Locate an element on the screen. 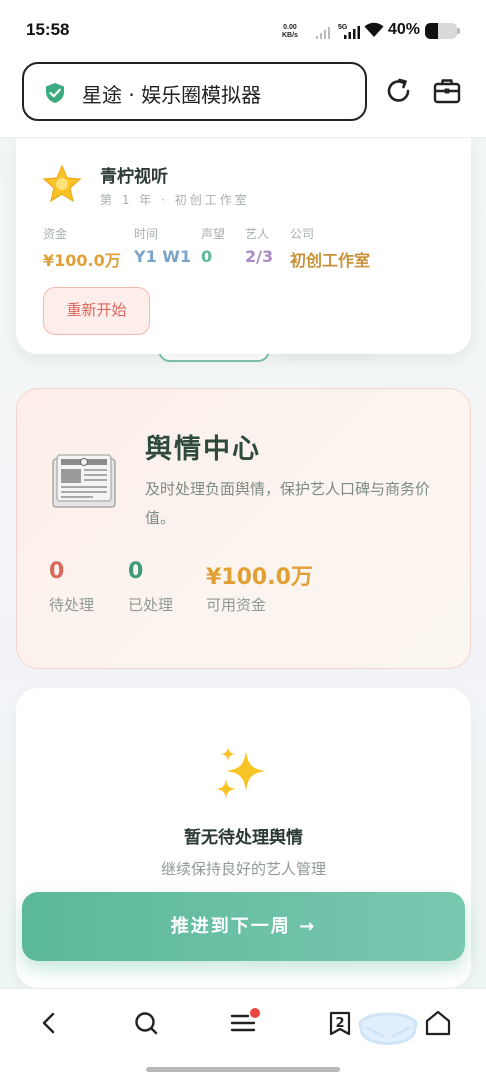 The width and height of the screenshot is (486, 1080). stat-label-company: 公司 is located at coordinates (302, 234).